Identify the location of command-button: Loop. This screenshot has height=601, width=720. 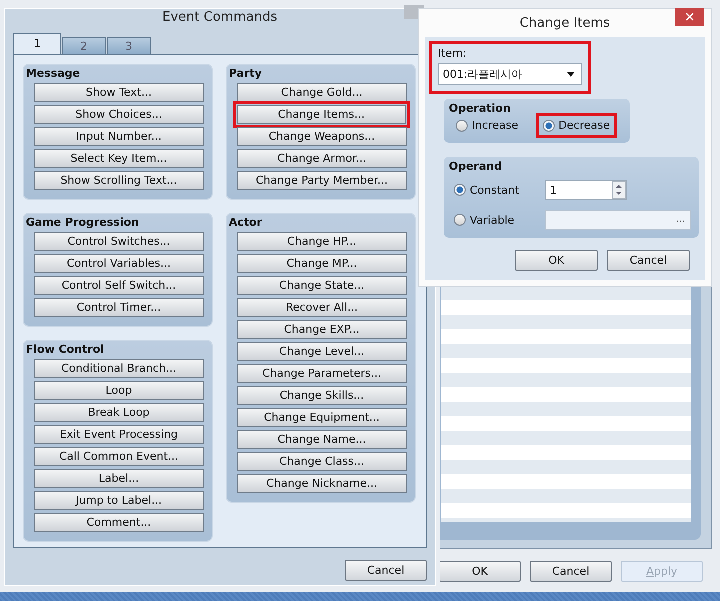
(119, 390).